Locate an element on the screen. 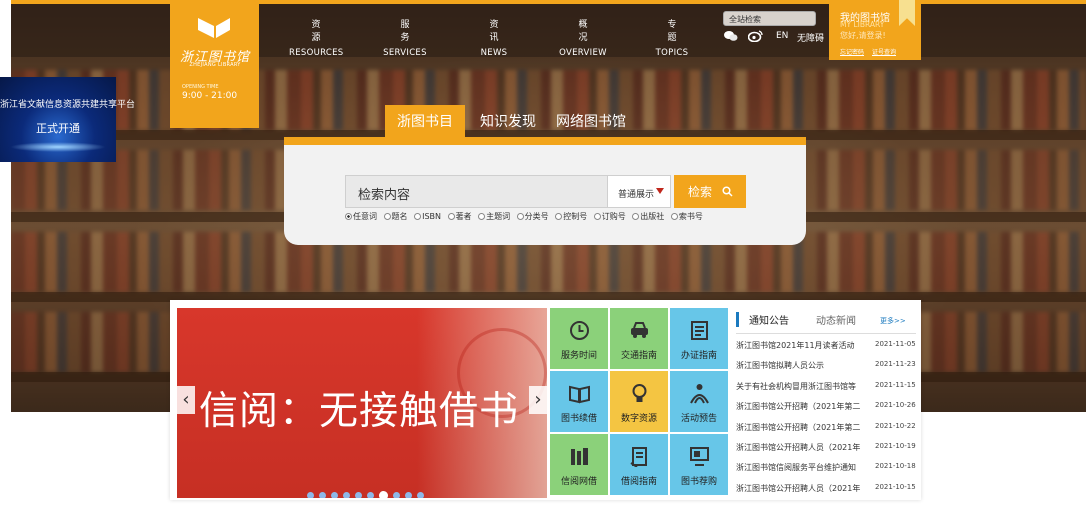 Image resolution: width=1086 pixels, height=506 pixels. search-button: 检索 is located at coordinates (710, 191).